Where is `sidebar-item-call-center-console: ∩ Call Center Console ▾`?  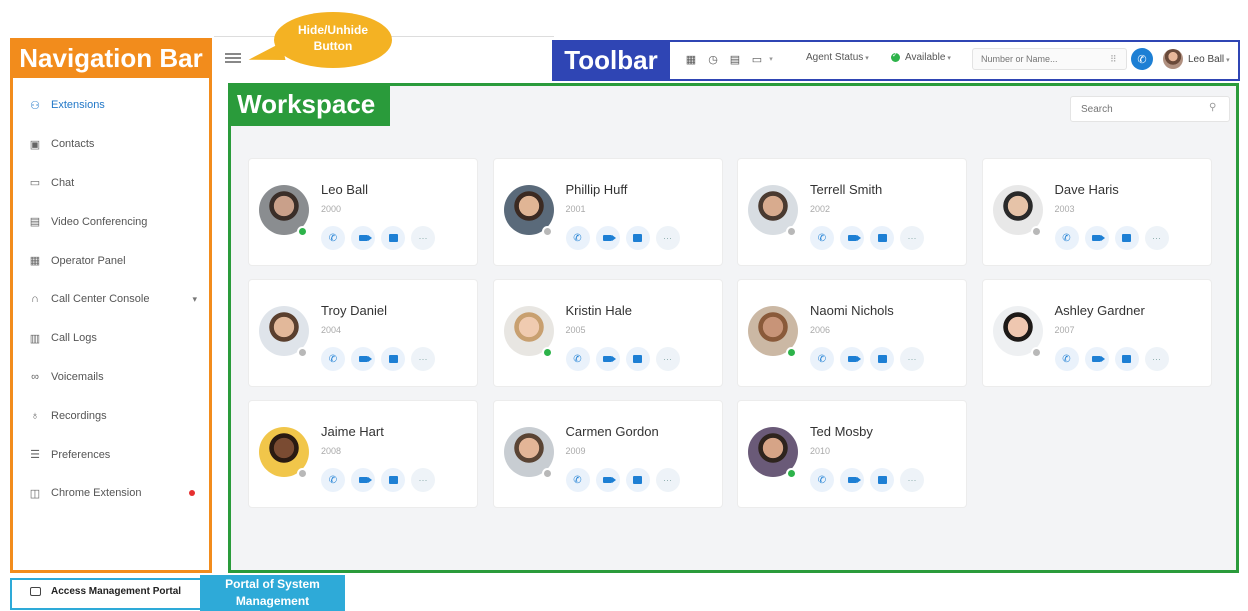 sidebar-item-call-center-console: ∩ Call Center Console ▾ is located at coordinates (114, 299).